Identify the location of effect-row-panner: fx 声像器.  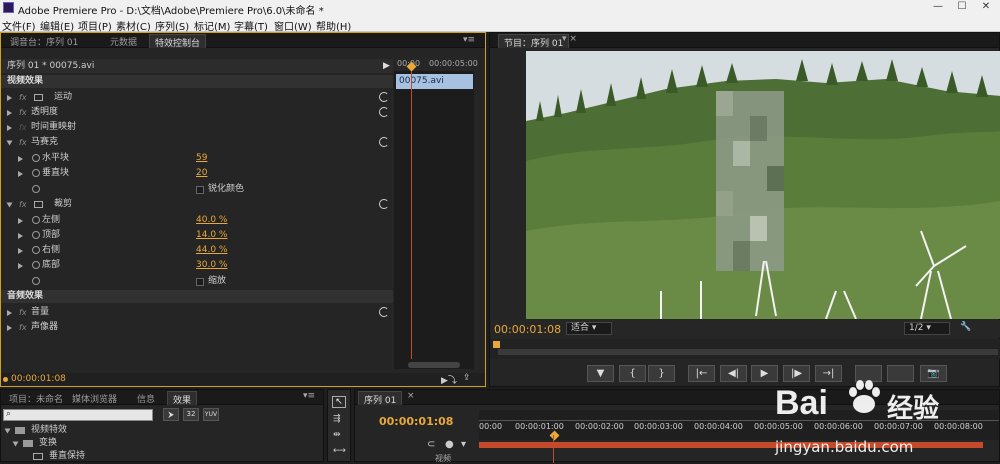
(197, 327).